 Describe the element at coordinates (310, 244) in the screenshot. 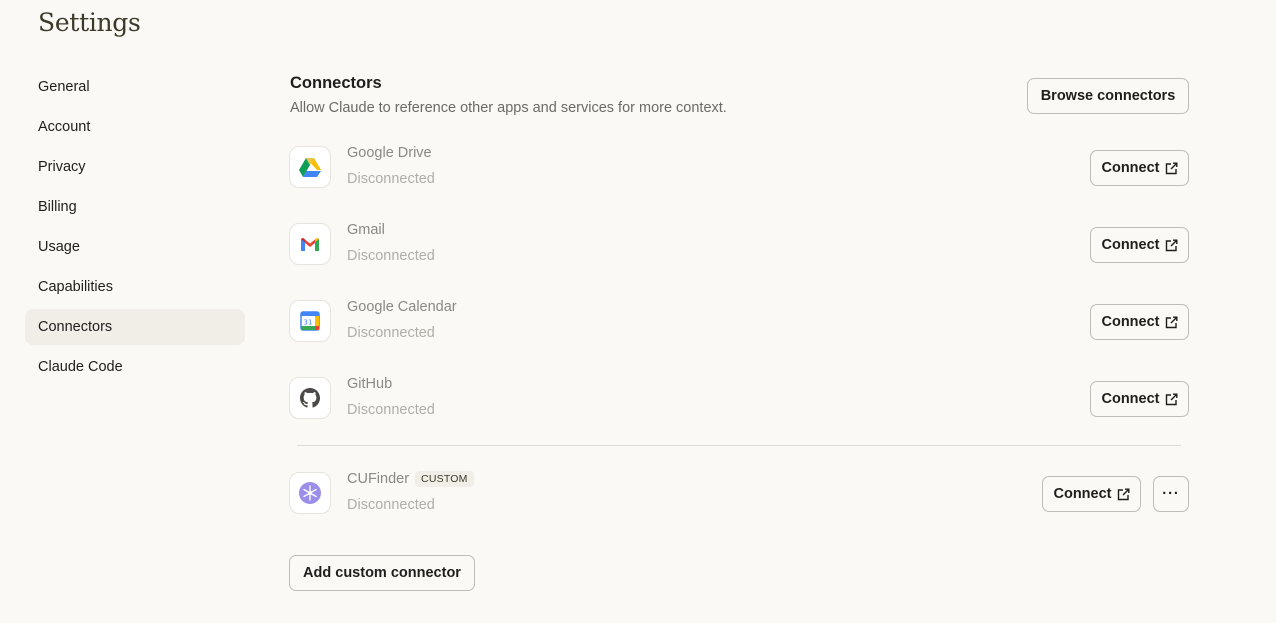

I see `gmail-icon` at that location.